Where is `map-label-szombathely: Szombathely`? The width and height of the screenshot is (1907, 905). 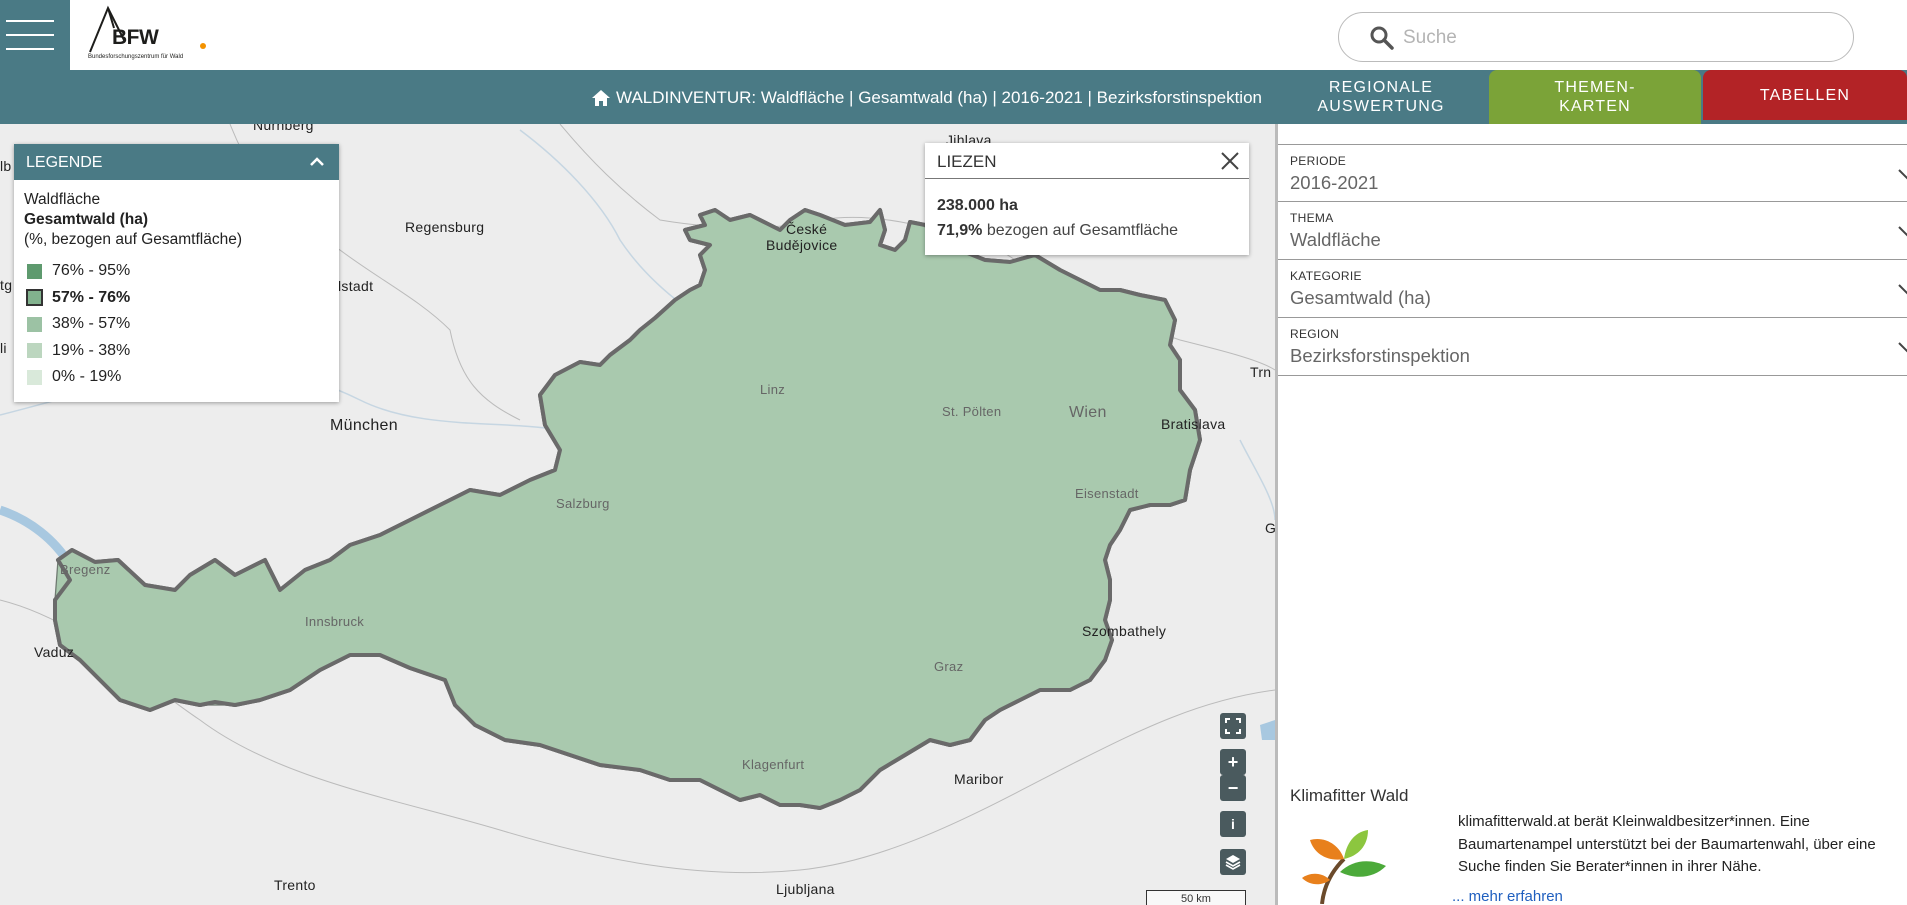 map-label-szombathely: Szombathely is located at coordinates (1124, 631).